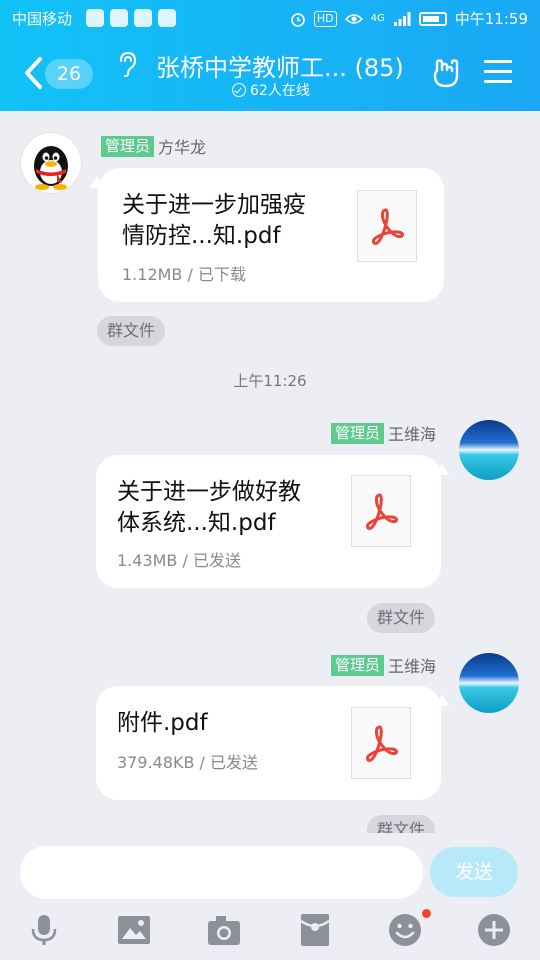 This screenshot has height=960, width=540. Describe the element at coordinates (214, 205) in the screenshot. I see `file-name-line: 关于进一步加强疫` at that location.